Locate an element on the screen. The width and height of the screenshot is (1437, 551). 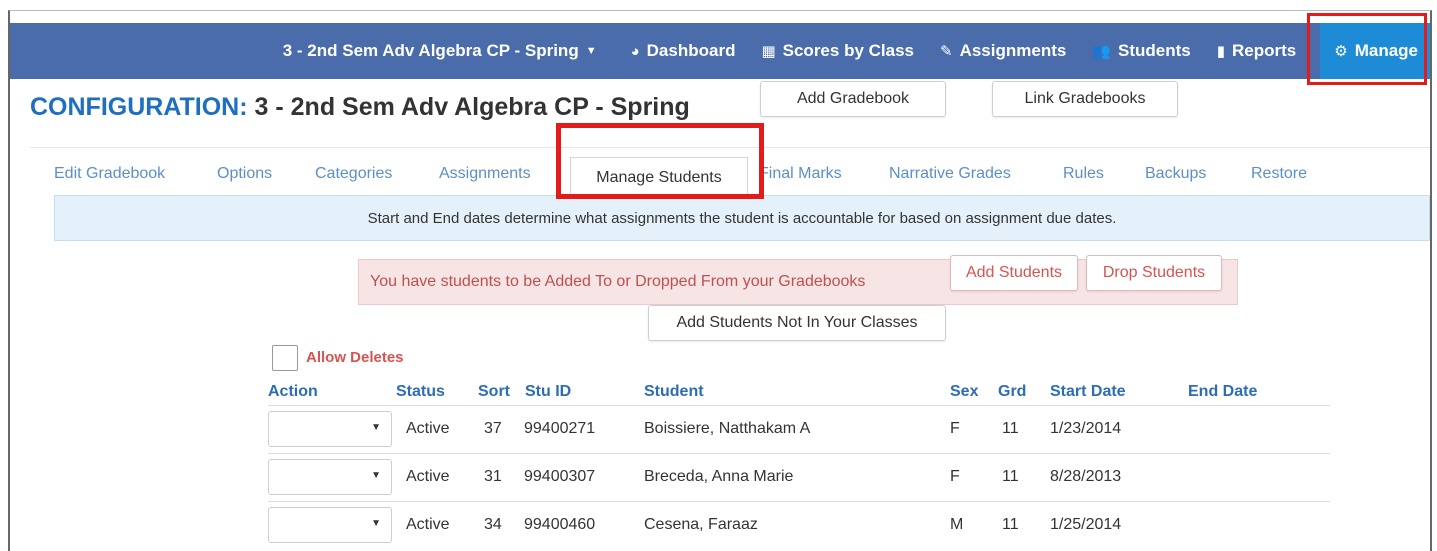
tab-assignments: Assignments is located at coordinates (485, 174).